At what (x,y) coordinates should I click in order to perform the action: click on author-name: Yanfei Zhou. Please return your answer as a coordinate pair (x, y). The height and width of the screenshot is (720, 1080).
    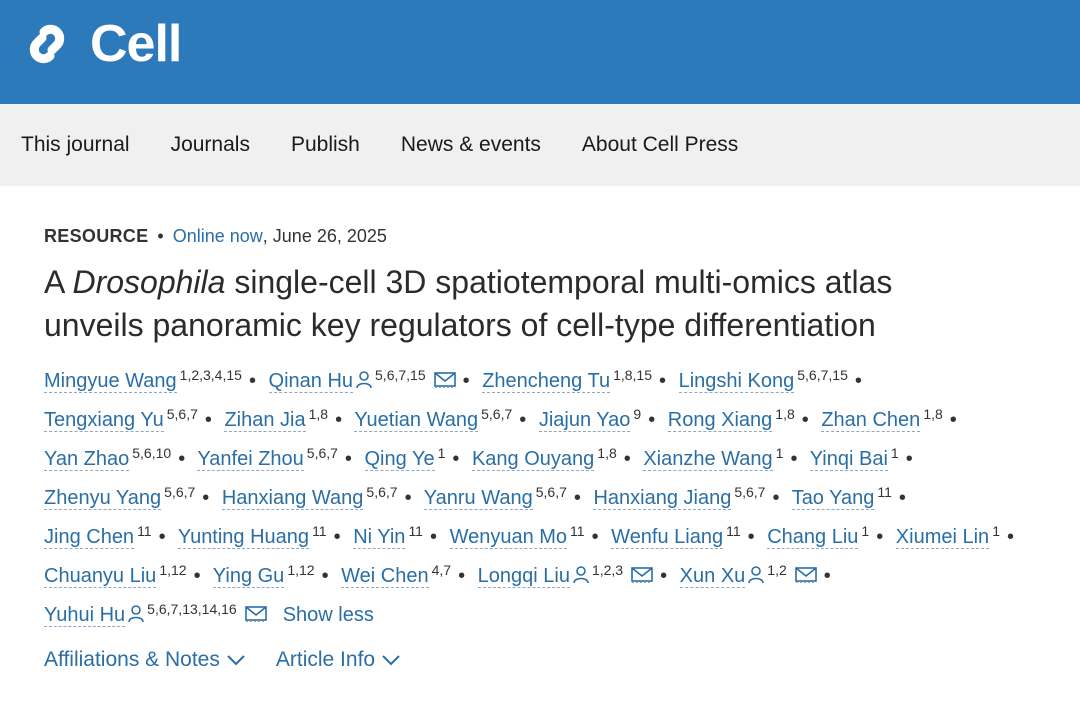
    Looking at the image, I should click on (250, 459).